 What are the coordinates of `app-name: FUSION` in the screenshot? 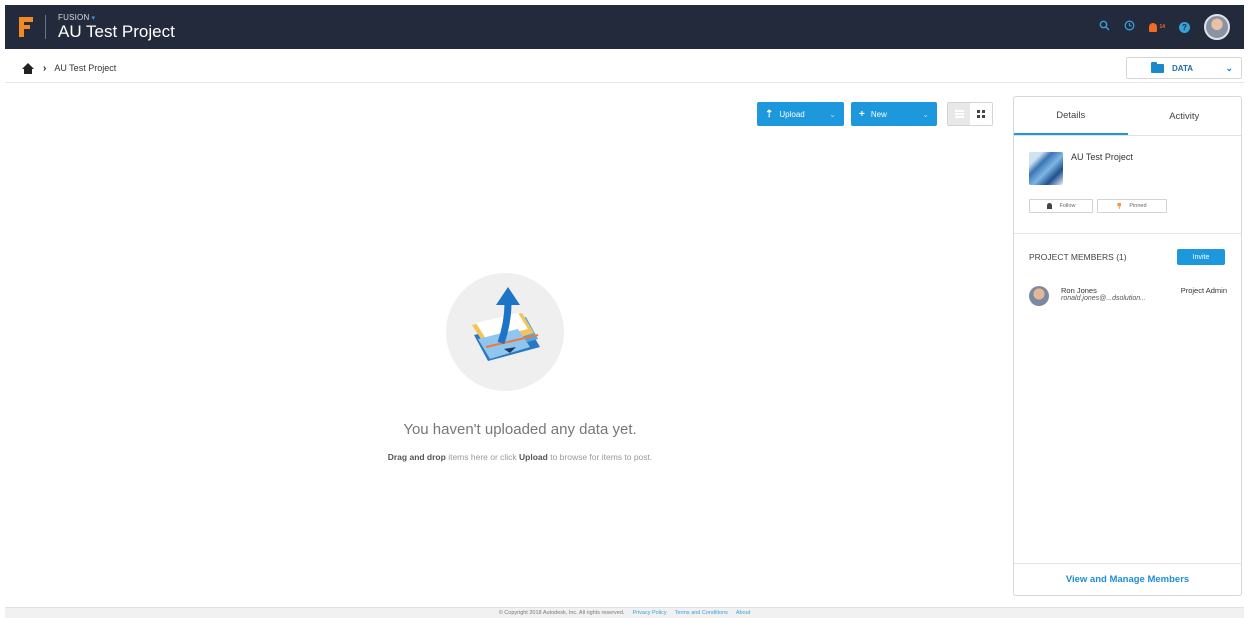 It's located at (74, 17).